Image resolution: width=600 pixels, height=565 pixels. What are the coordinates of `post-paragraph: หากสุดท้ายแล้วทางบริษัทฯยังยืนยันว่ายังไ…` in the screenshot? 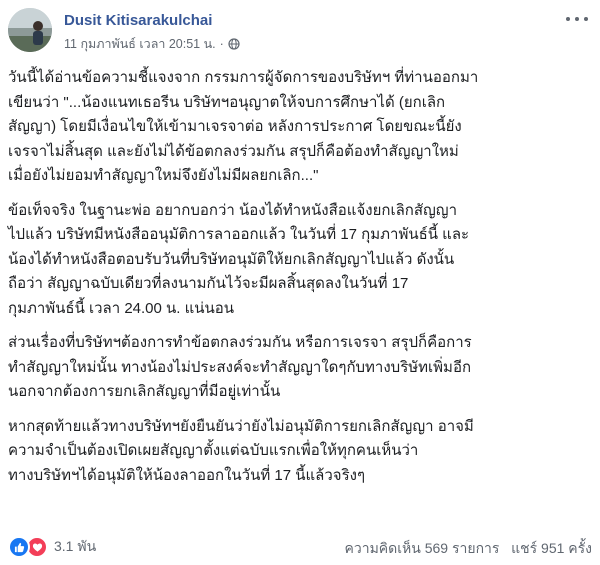 It's located at (241, 450).